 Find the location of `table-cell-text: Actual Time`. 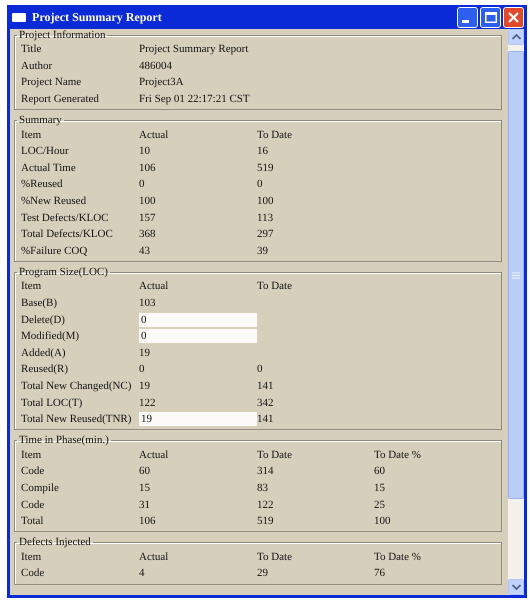

table-cell-text: Actual Time is located at coordinates (49, 168).